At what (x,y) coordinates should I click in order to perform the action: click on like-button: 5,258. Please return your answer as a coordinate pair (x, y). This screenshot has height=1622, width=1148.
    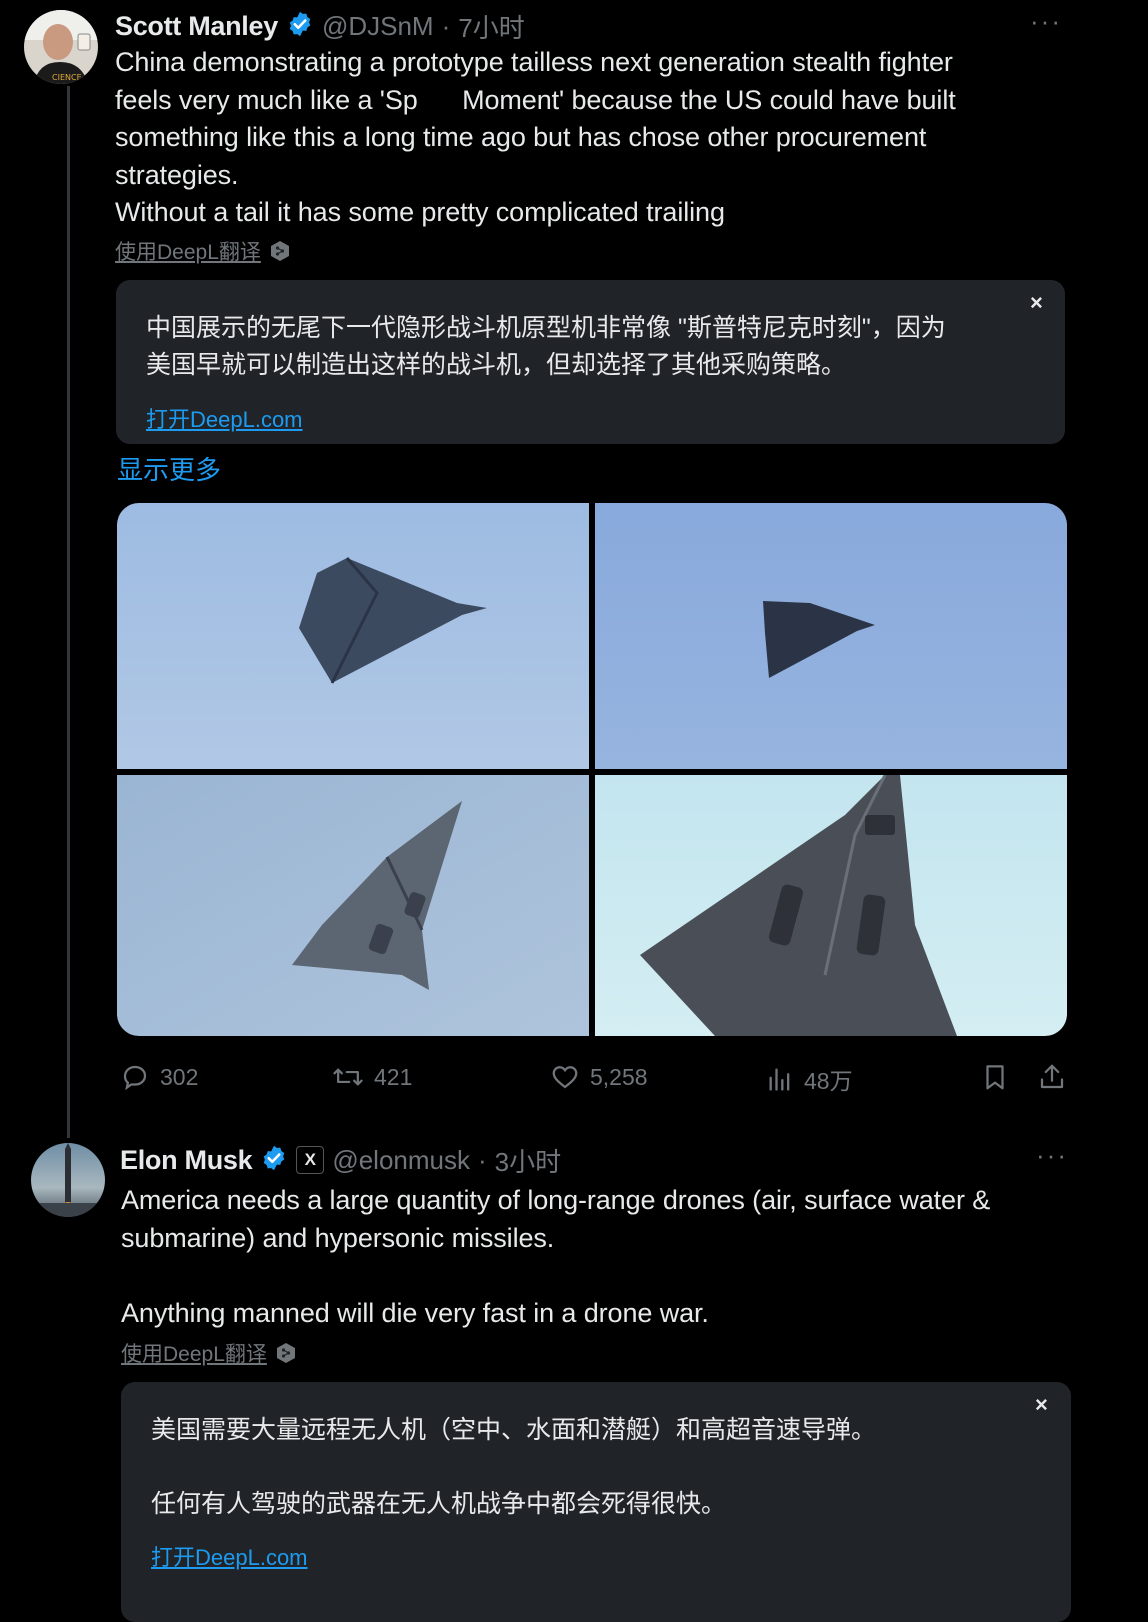
    Looking at the image, I should click on (599, 1077).